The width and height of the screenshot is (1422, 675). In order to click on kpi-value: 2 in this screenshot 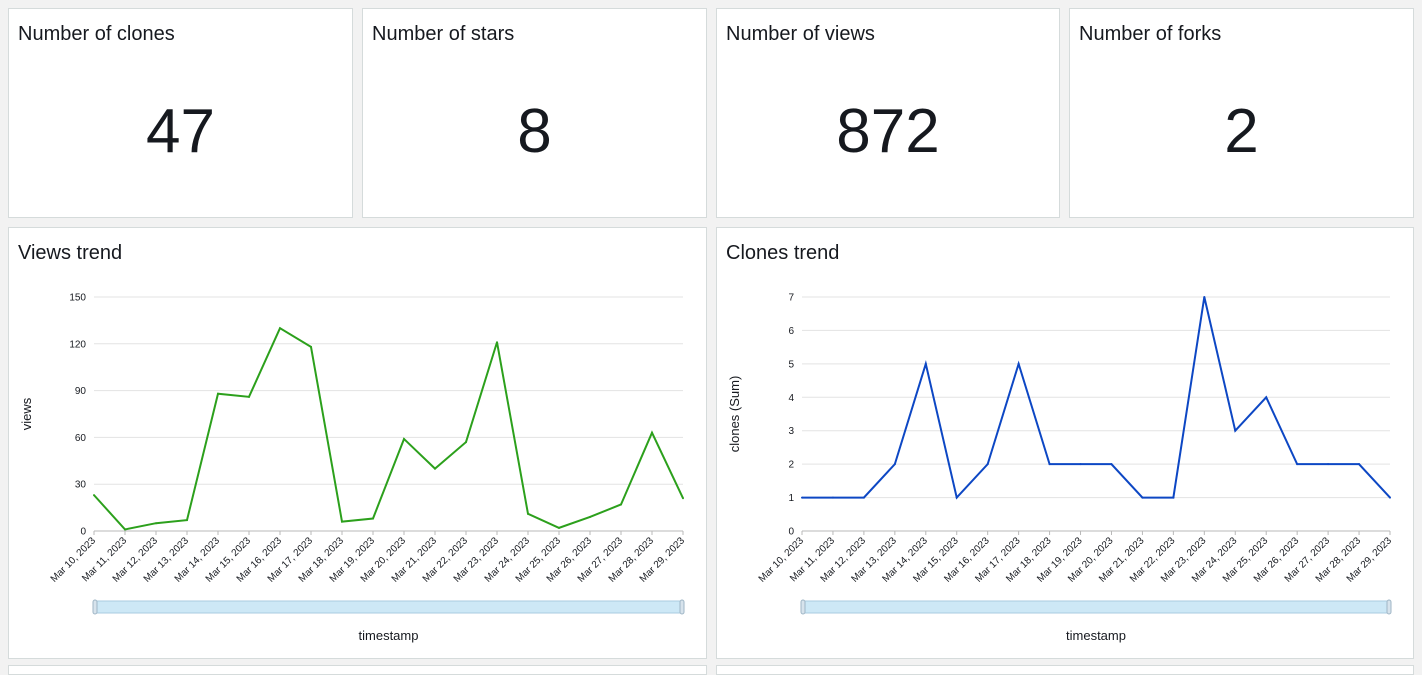, I will do `click(1241, 131)`.